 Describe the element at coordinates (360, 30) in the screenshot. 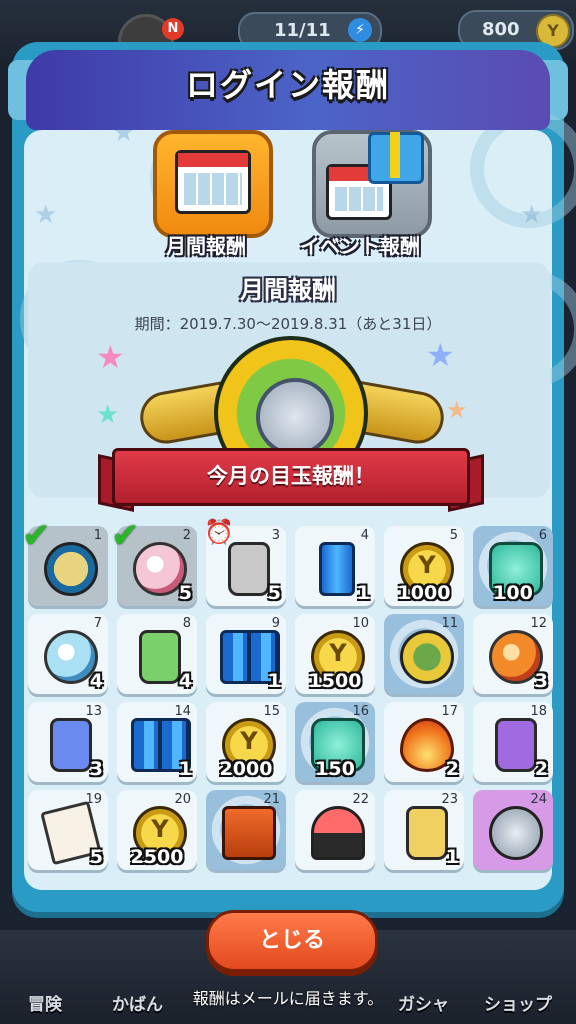

I see `lightning-icon: ⚡` at that location.